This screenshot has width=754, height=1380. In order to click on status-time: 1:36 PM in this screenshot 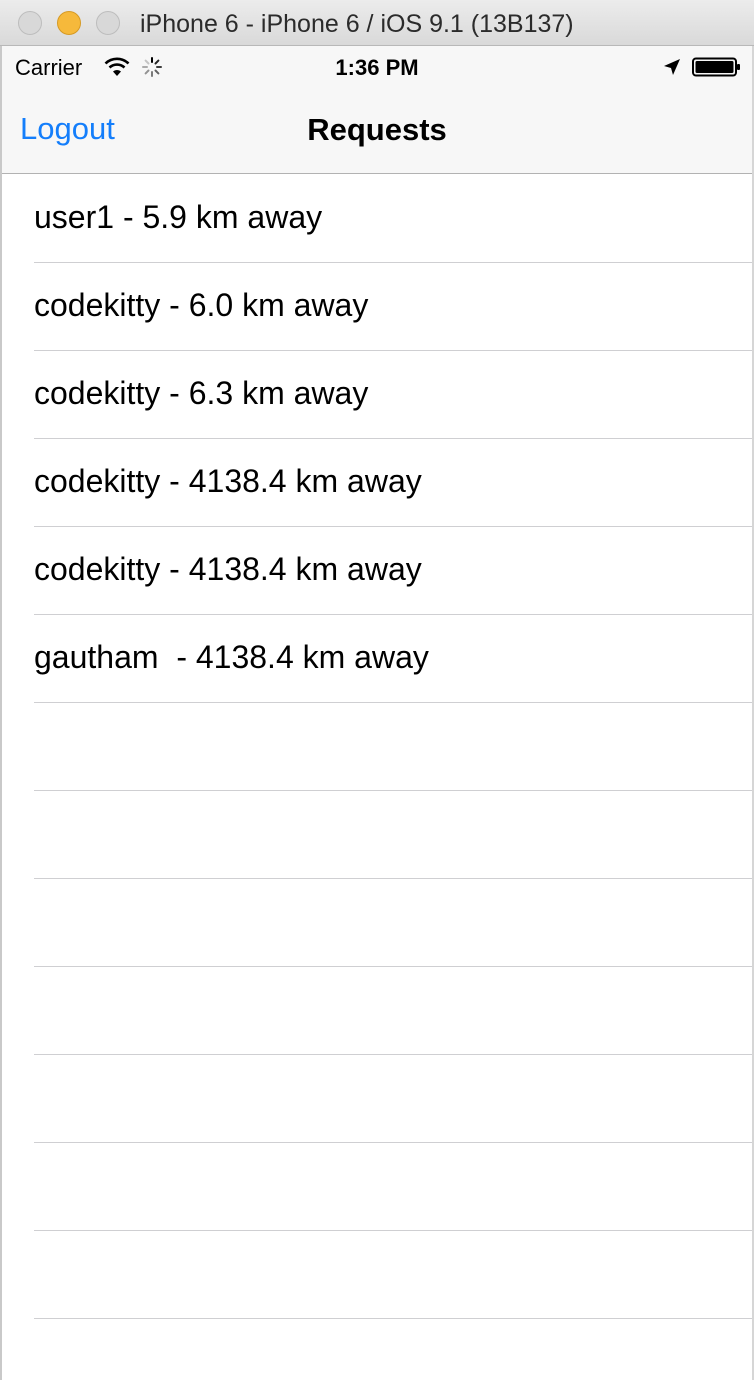, I will do `click(377, 67)`.